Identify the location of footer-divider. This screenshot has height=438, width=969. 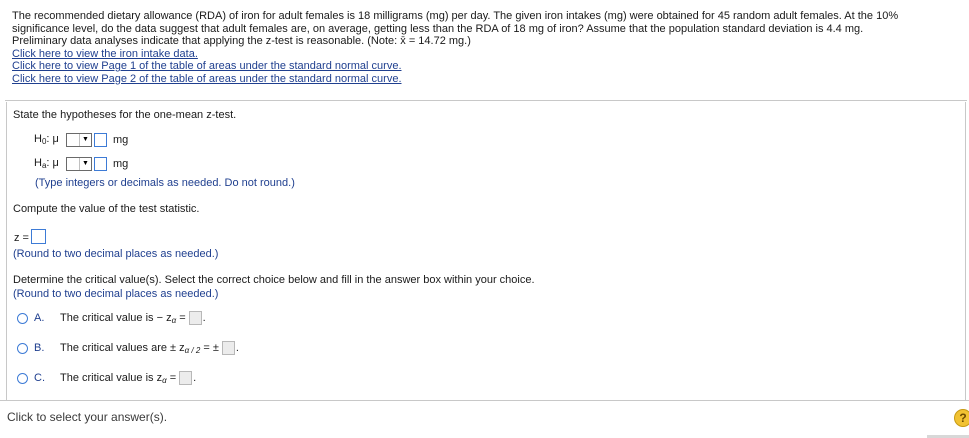
(484, 400).